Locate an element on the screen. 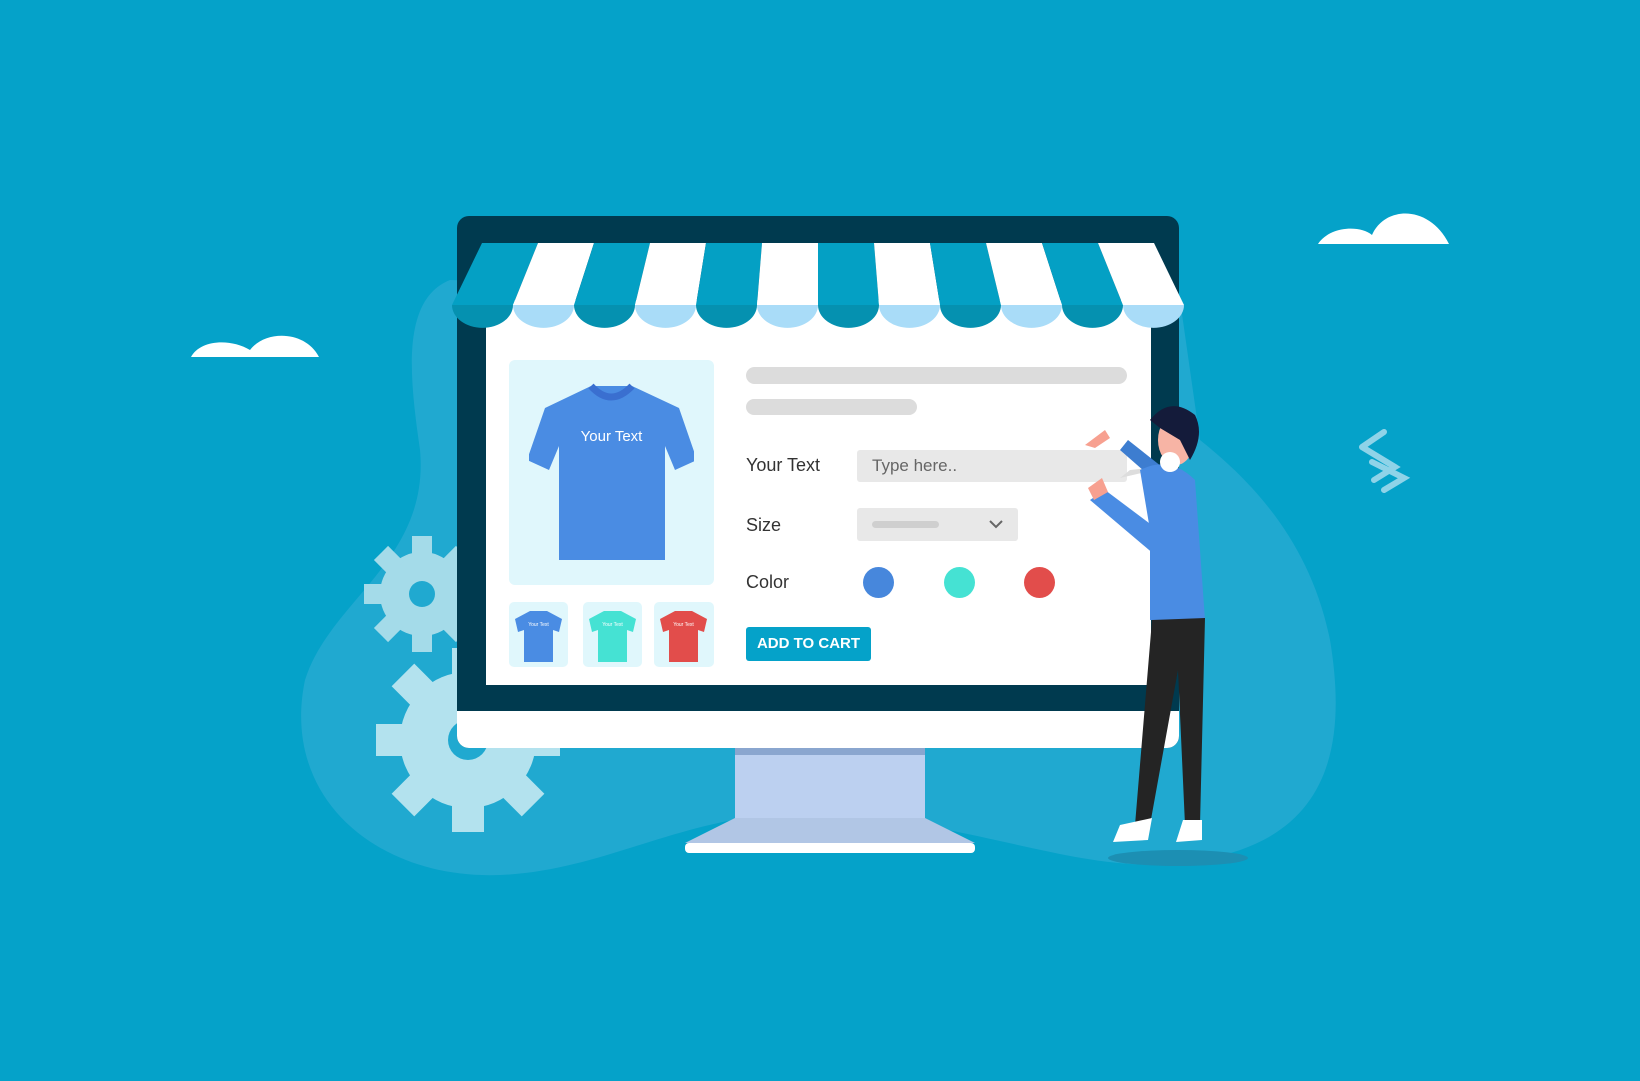 The image size is (1640, 1081). title-placeholder-bar is located at coordinates (936, 375).